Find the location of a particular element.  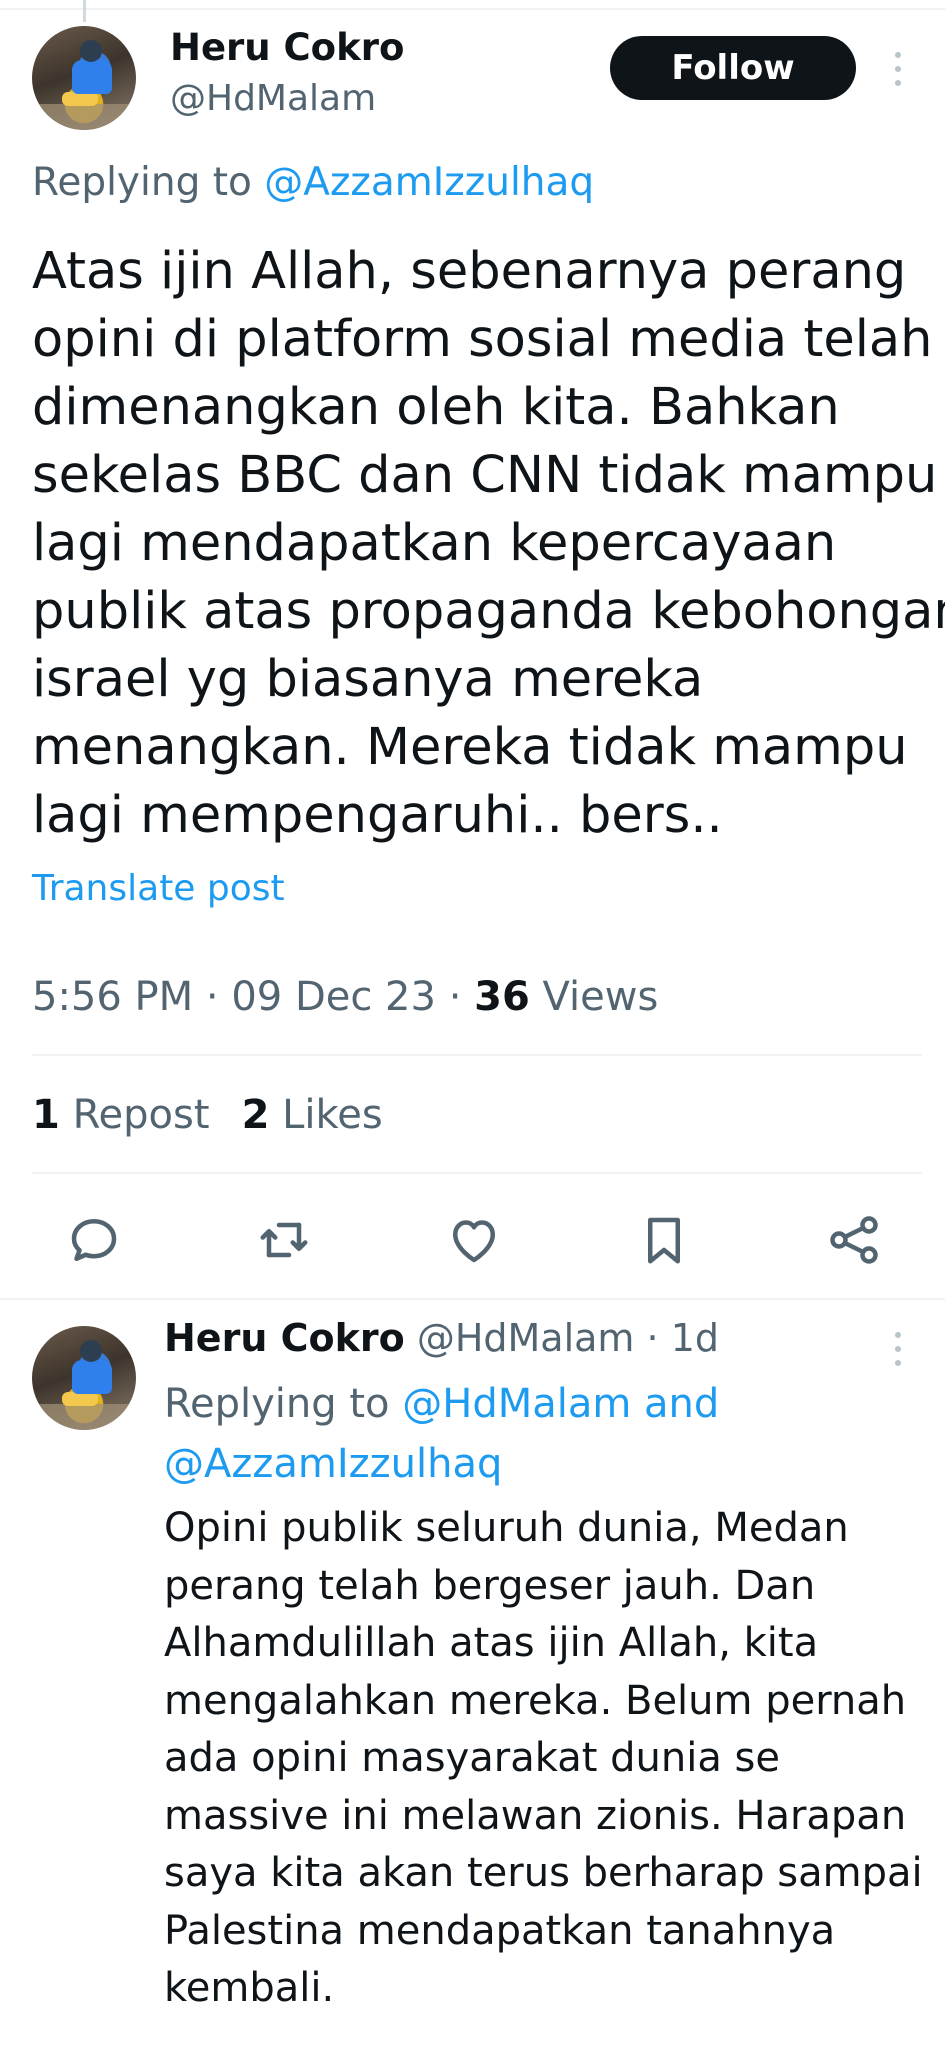

reply-text-line: perang telah bergeser jauh. Dan is located at coordinates (490, 1585).